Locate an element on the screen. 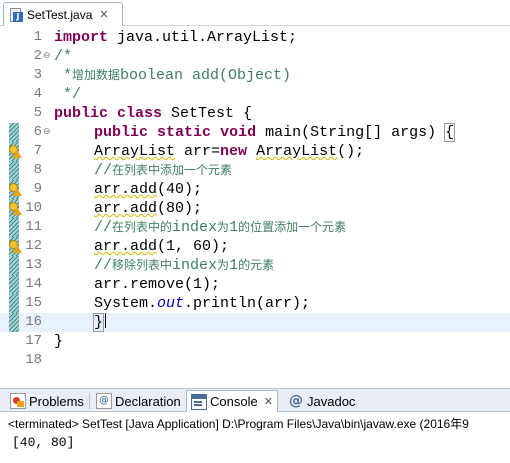  code-token: (80); is located at coordinates (180, 208).